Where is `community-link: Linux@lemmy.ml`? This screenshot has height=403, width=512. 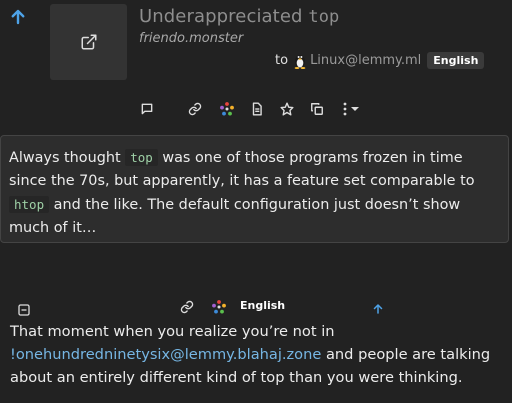 community-link: Linux@lemmy.ml is located at coordinates (365, 60).